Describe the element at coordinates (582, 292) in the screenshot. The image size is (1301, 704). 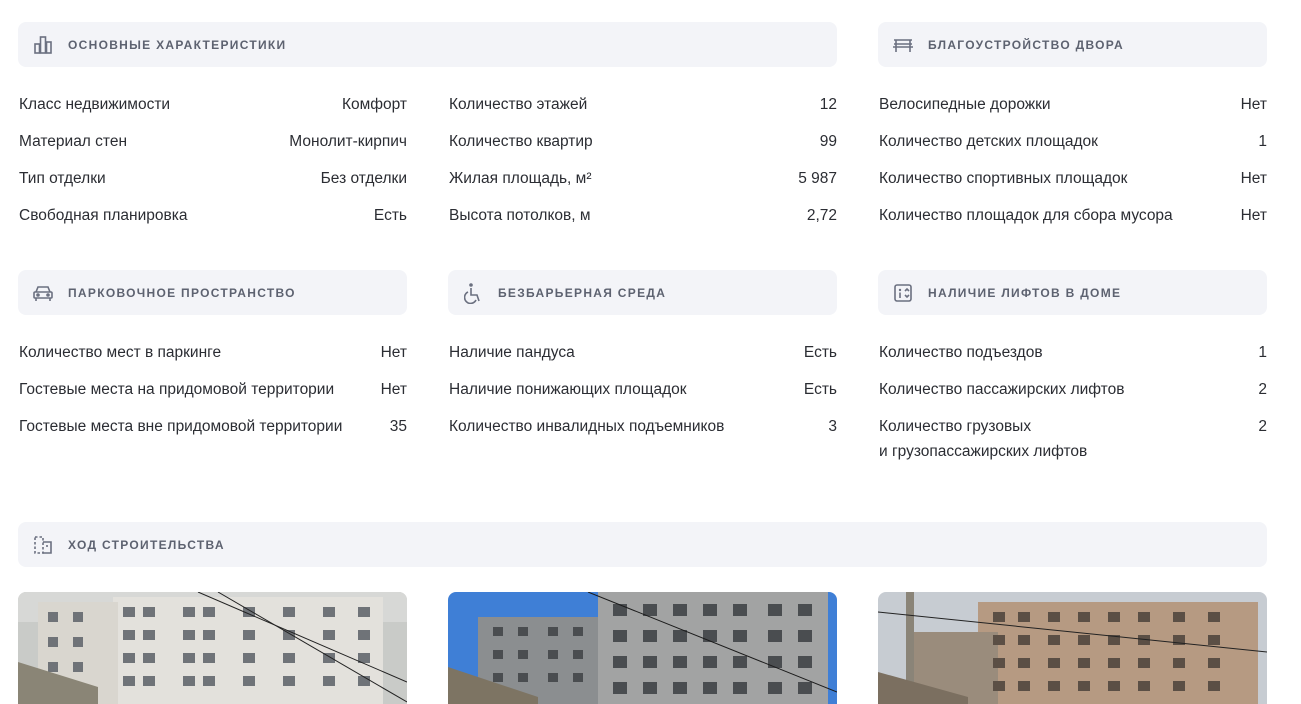
I see `section-title: Безбарьерная среда` at that location.